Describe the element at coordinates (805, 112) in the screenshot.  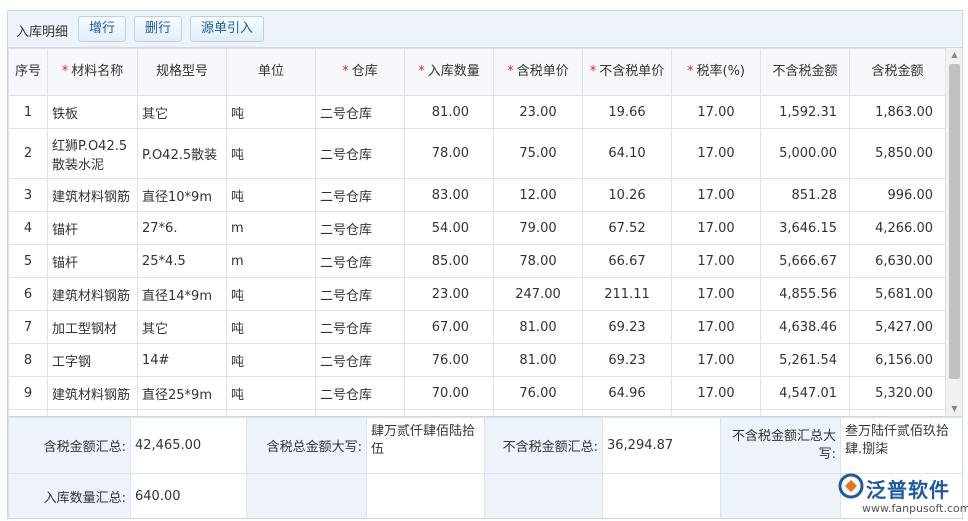
I see `table-cell: 1,592.31` at that location.